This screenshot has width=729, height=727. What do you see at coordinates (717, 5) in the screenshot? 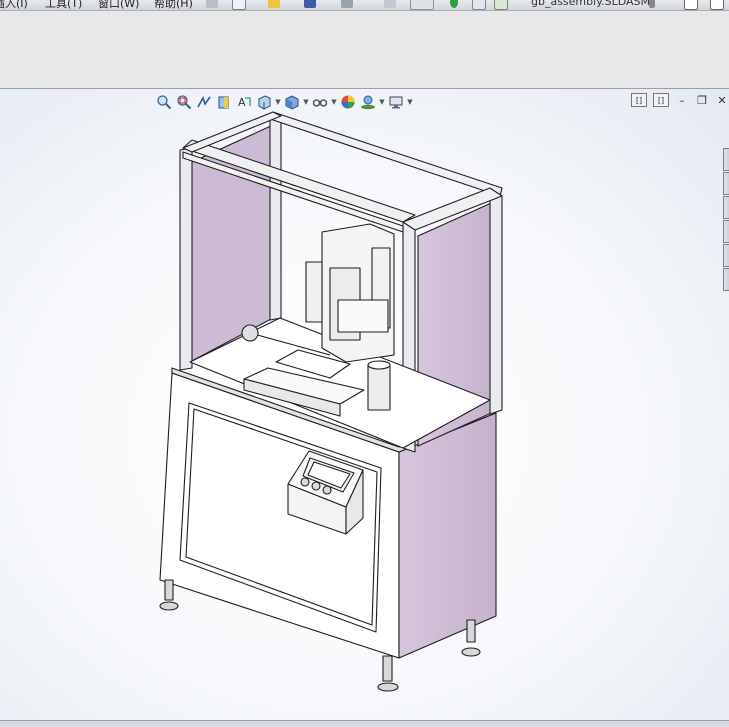
I see `restore-icon` at bounding box center [717, 5].